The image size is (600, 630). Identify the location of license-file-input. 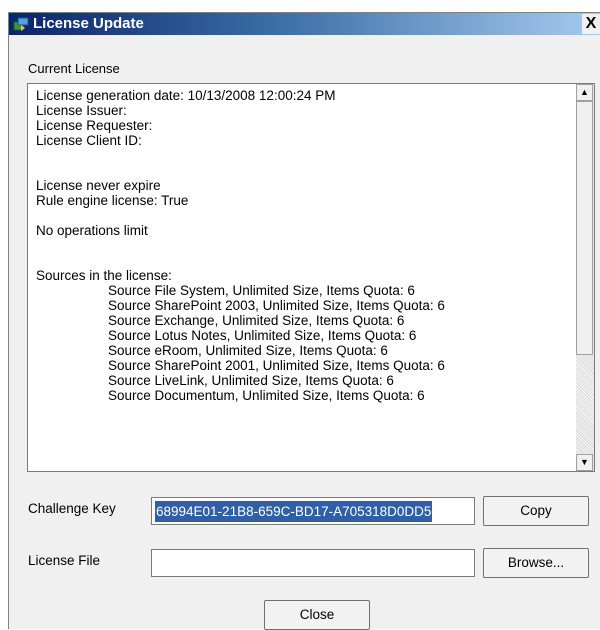
(313, 563).